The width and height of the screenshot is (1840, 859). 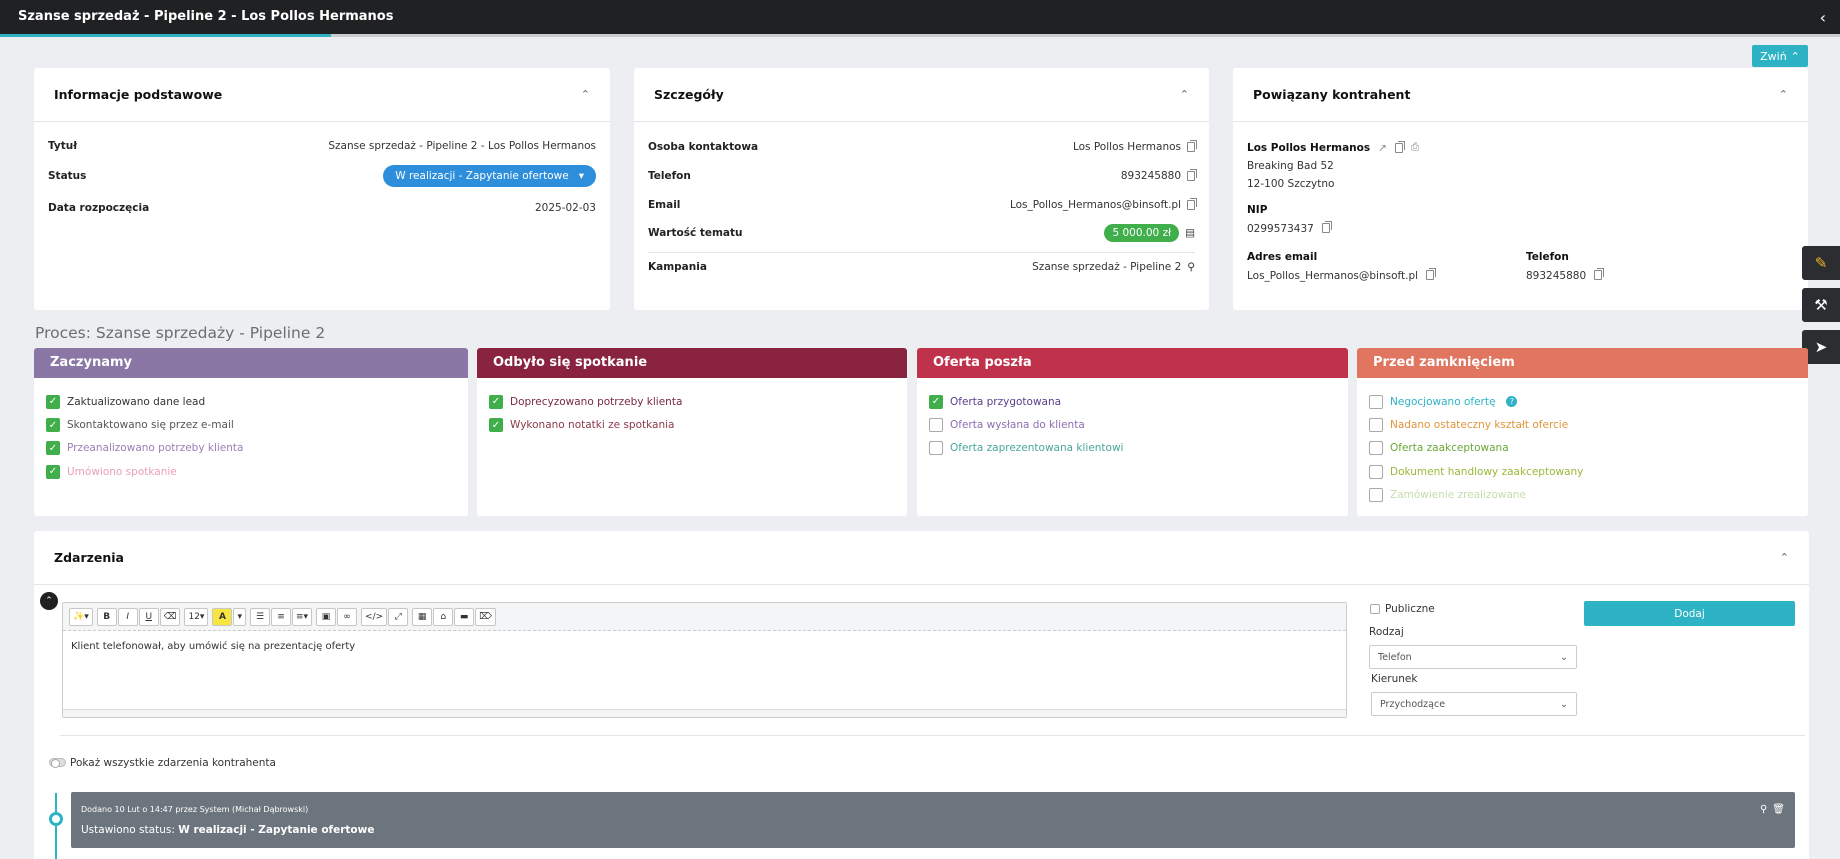 I want to click on stage-item: Oferta zaakceptowana, so click(x=1582, y=448).